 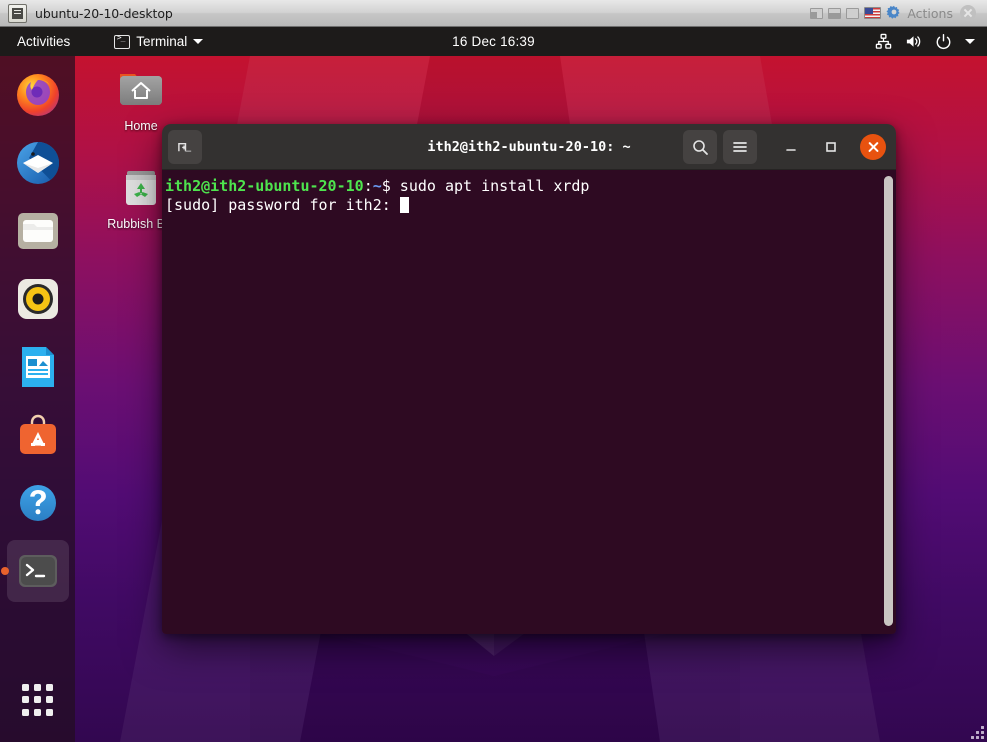 What do you see at coordinates (883, 41) in the screenshot?
I see `network-wired-icon` at bounding box center [883, 41].